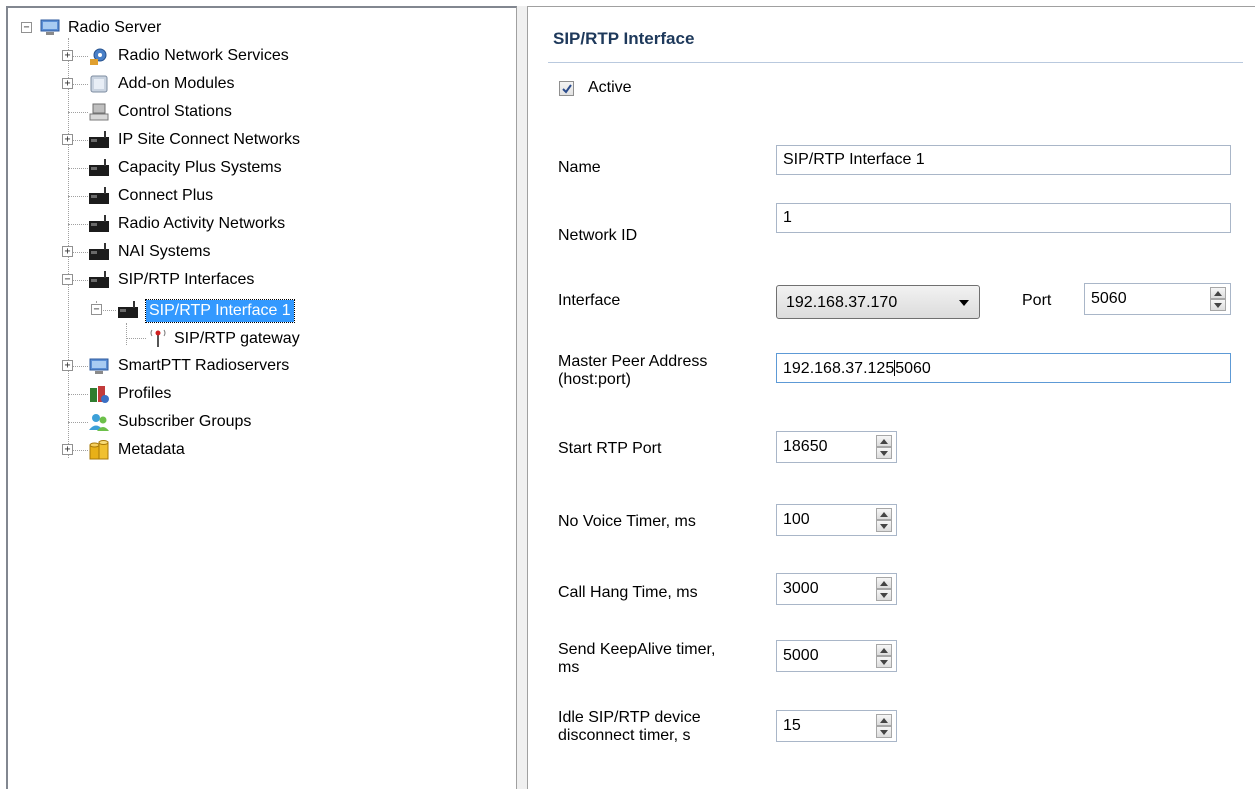 Image resolution: width=1255 pixels, height=789 pixels. Describe the element at coordinates (158, 338) in the screenshot. I see `antenna-icon` at that location.